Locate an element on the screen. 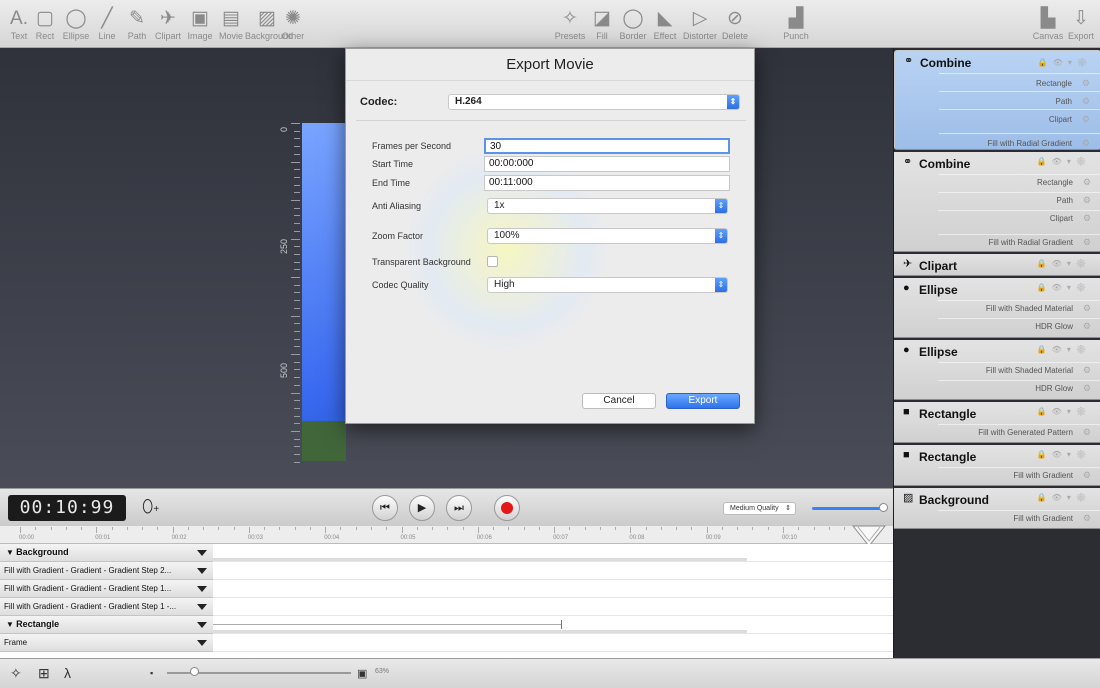 This screenshot has height=688, width=1100. toolbar-button-punch: ▟ Punch is located at coordinates (796, 24).